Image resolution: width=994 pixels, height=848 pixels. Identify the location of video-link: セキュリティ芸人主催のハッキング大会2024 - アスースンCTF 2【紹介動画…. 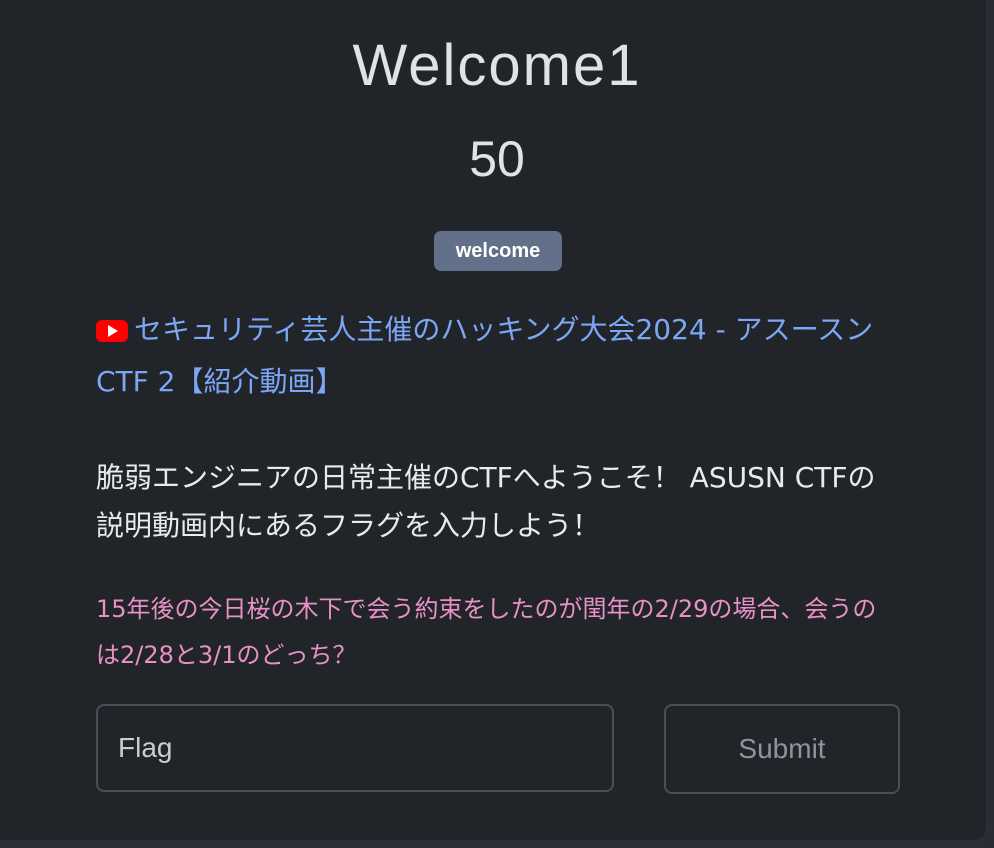
(496, 356).